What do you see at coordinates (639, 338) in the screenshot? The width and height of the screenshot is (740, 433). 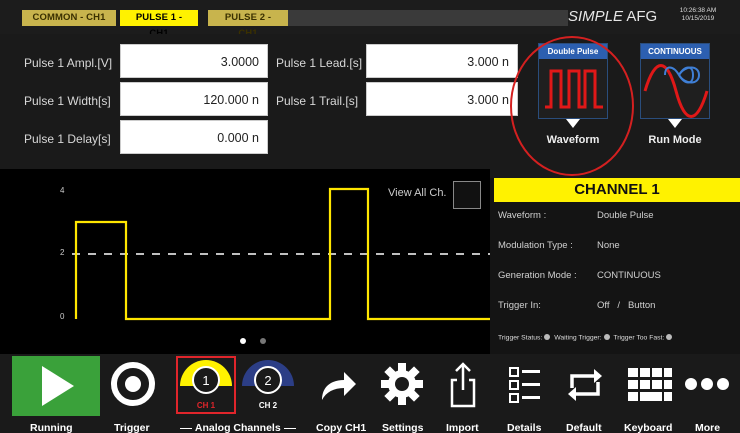 I see `trigger-too-fast-label: Trigger Too Fast:` at bounding box center [639, 338].